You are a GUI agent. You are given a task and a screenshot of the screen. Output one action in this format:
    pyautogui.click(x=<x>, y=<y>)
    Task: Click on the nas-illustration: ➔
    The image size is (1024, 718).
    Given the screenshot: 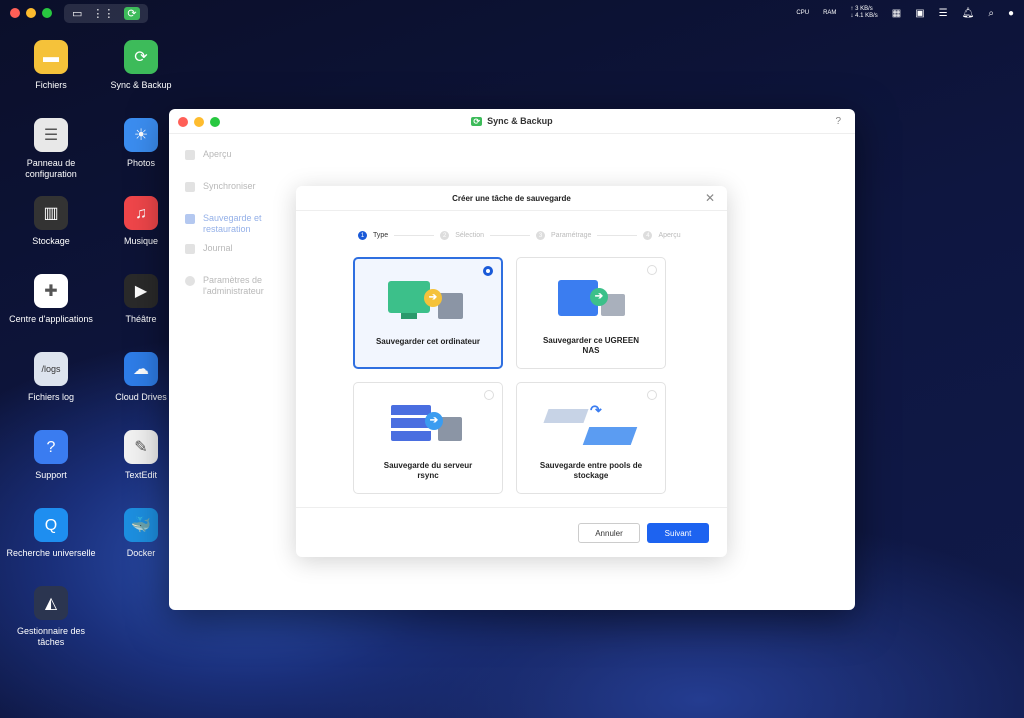 What is the action you would take?
    pyautogui.click(x=591, y=302)
    